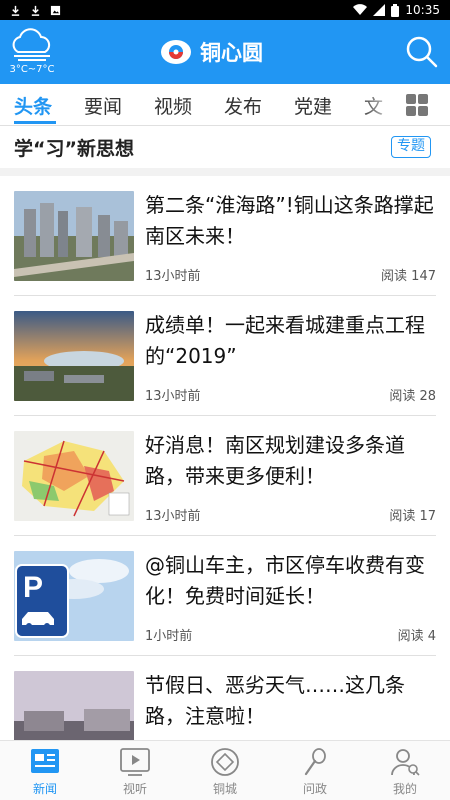  Describe the element at coordinates (411, 147) in the screenshot. I see `topic-badge: 专题` at that location.